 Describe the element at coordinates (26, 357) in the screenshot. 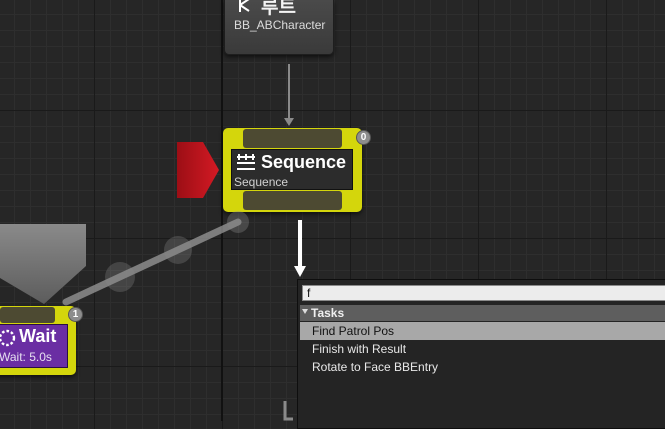

I see `wait-node-subtitle: Wait: 5.0s` at that location.